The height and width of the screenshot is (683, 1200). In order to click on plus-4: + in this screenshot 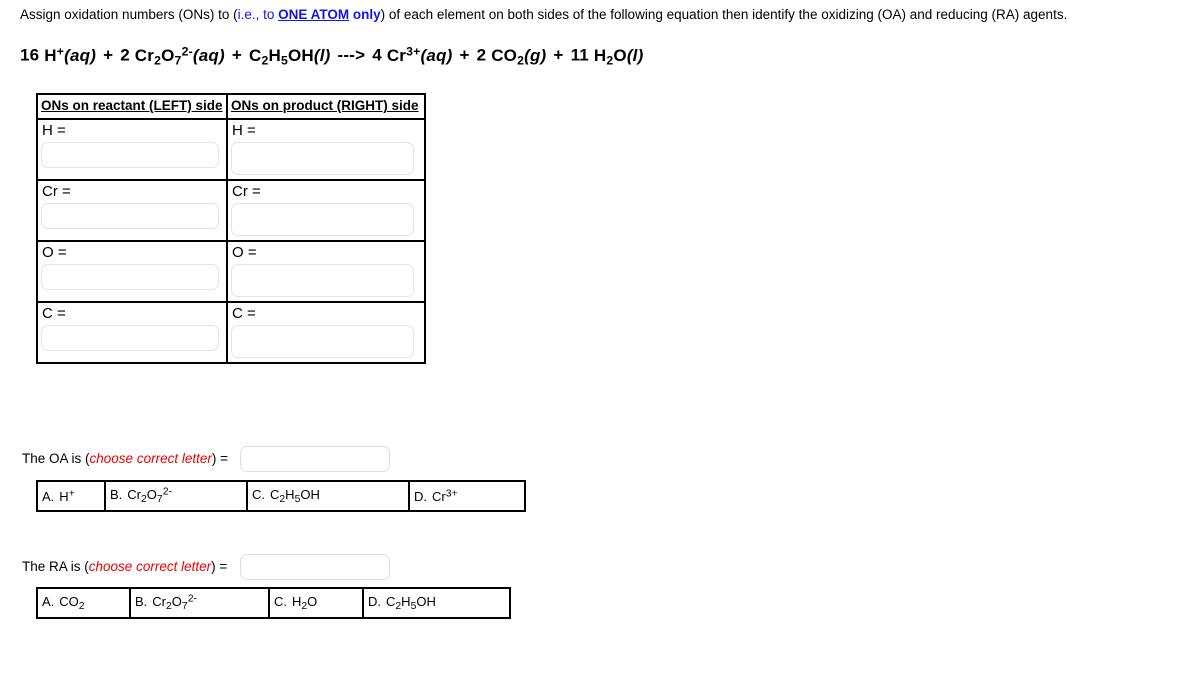, I will do `click(558, 55)`.